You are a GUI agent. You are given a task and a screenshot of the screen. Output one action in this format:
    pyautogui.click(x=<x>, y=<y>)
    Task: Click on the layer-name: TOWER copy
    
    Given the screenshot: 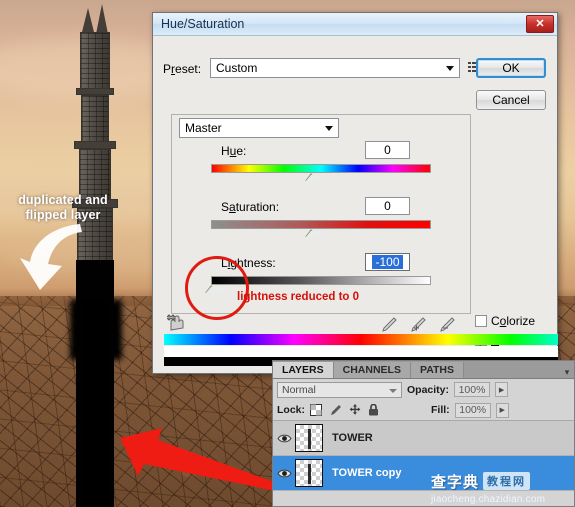 What is the action you would take?
    pyautogui.click(x=367, y=473)
    